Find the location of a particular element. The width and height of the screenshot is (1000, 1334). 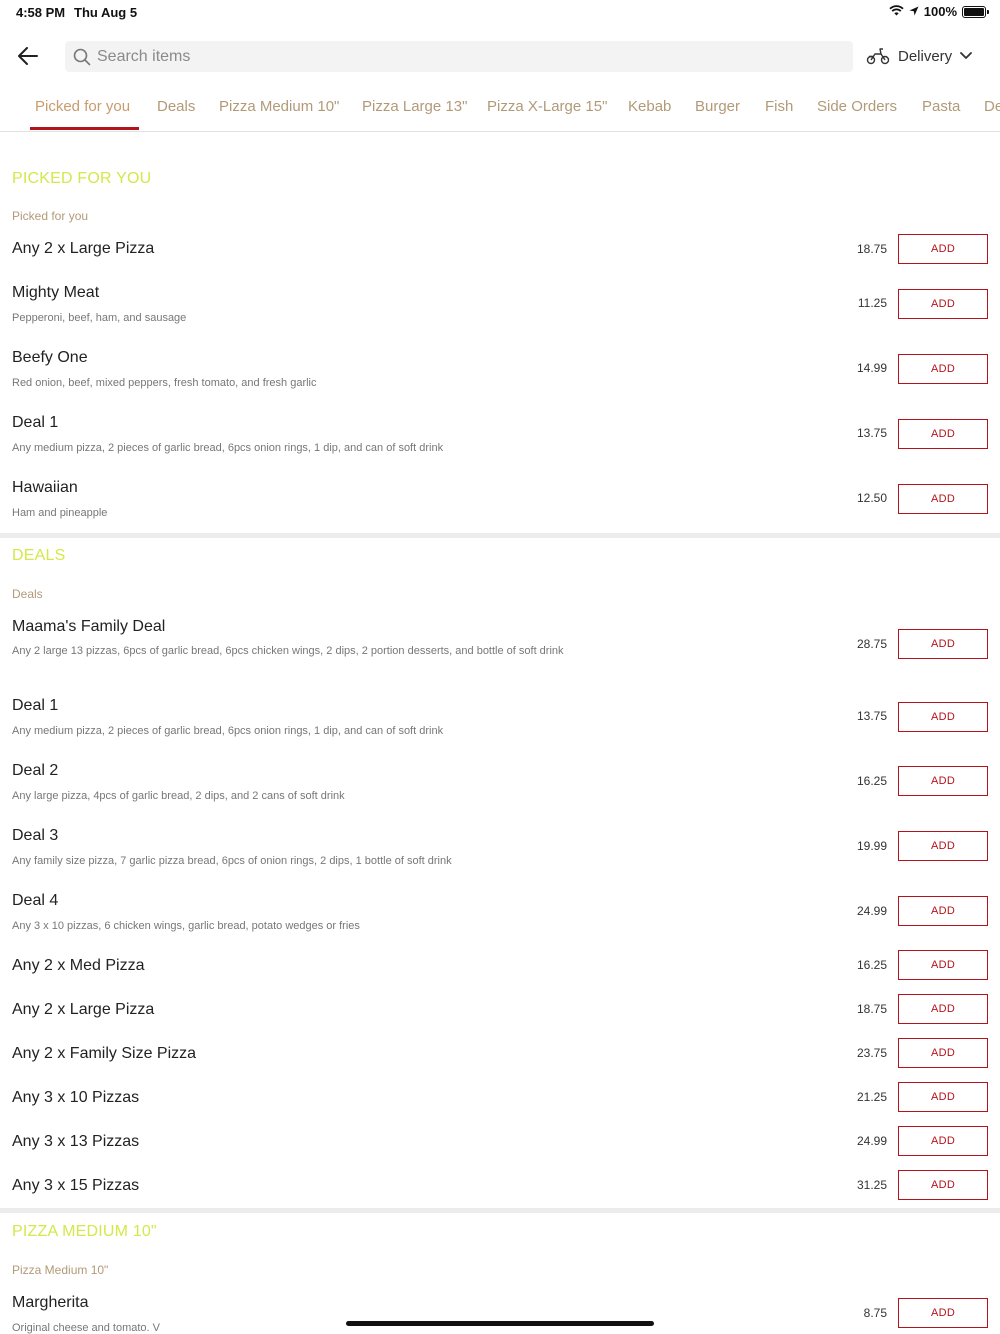

item-price: 21.25 is located at coordinates (871, 1097).